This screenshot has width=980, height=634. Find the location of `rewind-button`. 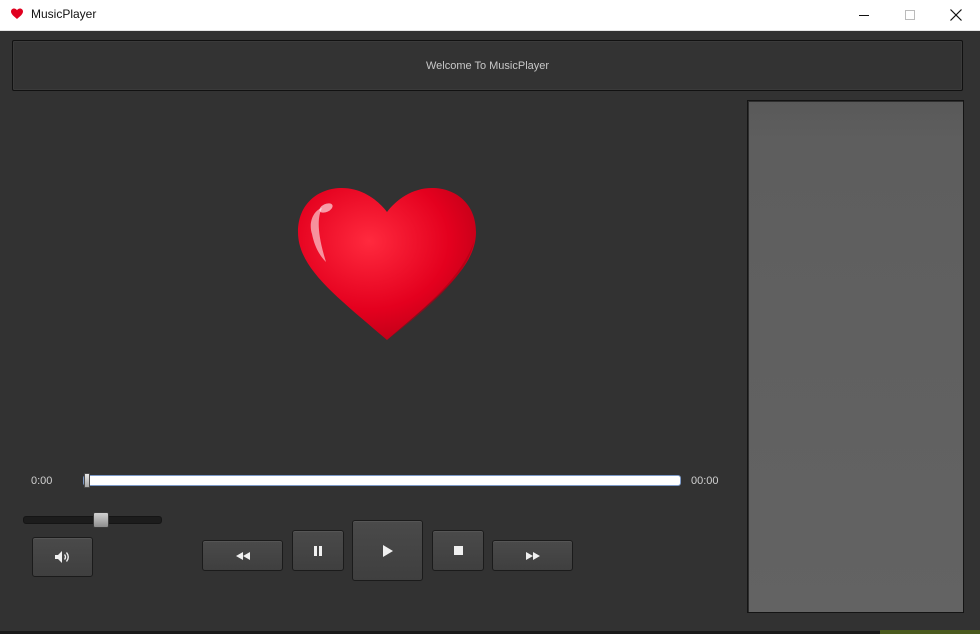

rewind-button is located at coordinates (242, 555).